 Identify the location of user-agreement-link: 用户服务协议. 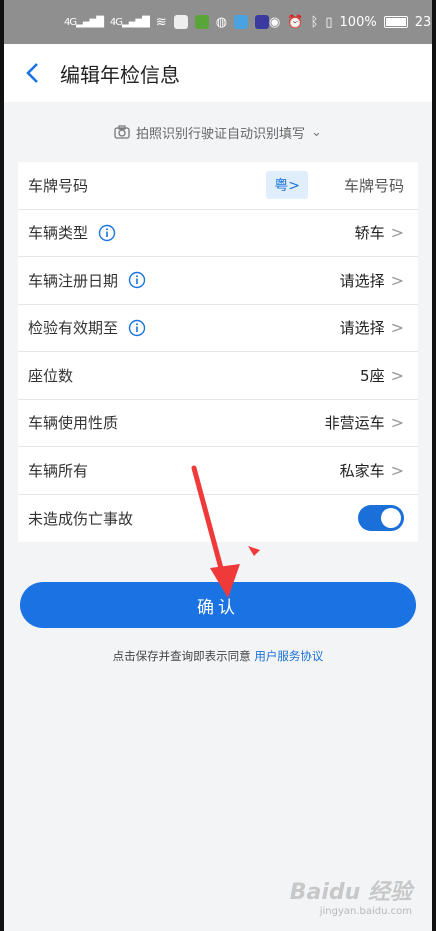
(288, 656).